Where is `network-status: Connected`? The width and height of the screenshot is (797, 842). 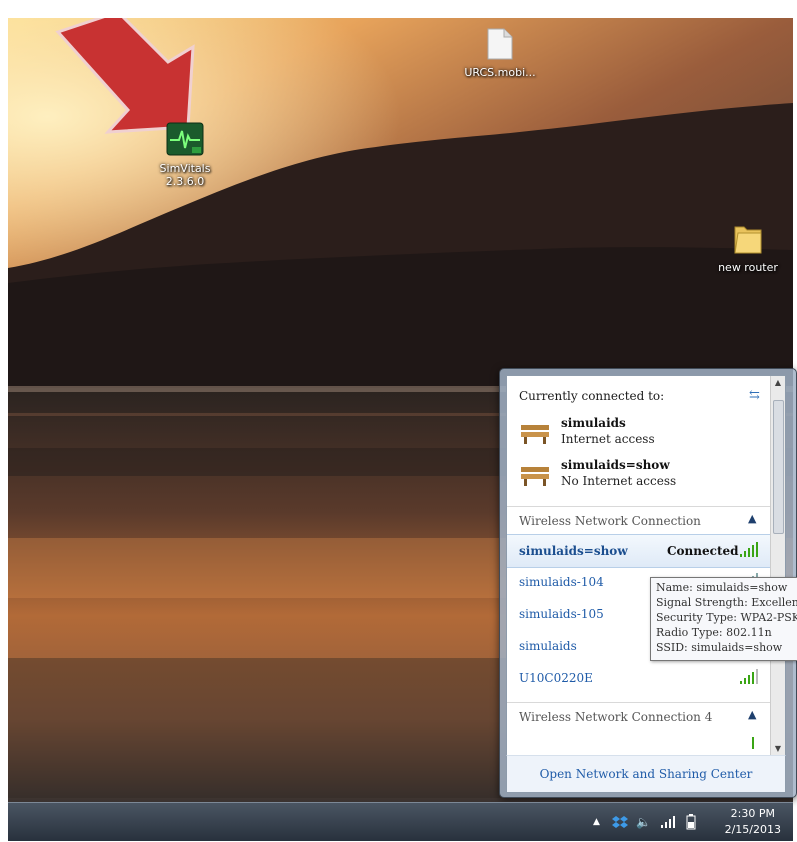
network-status: Connected is located at coordinates (703, 551).